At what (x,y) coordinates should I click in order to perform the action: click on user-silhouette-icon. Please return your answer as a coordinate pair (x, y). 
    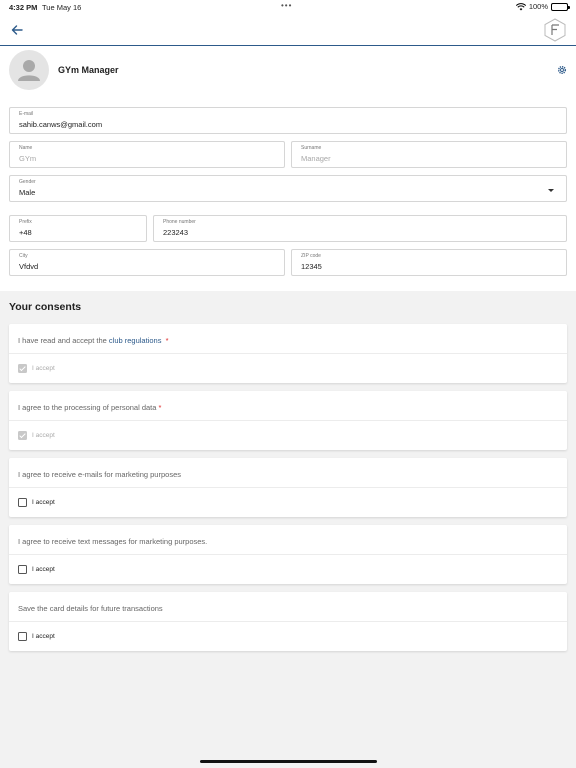
    Looking at the image, I should click on (29, 70).